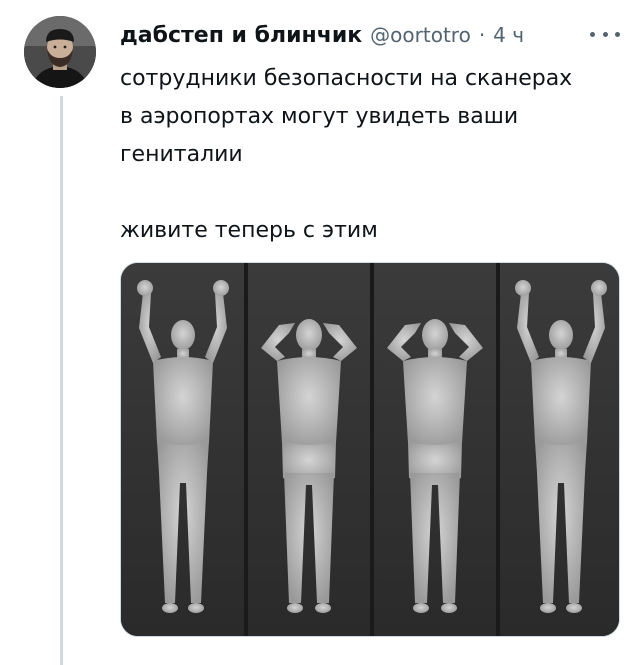  What do you see at coordinates (60, 52) in the screenshot?
I see `avatar` at bounding box center [60, 52].